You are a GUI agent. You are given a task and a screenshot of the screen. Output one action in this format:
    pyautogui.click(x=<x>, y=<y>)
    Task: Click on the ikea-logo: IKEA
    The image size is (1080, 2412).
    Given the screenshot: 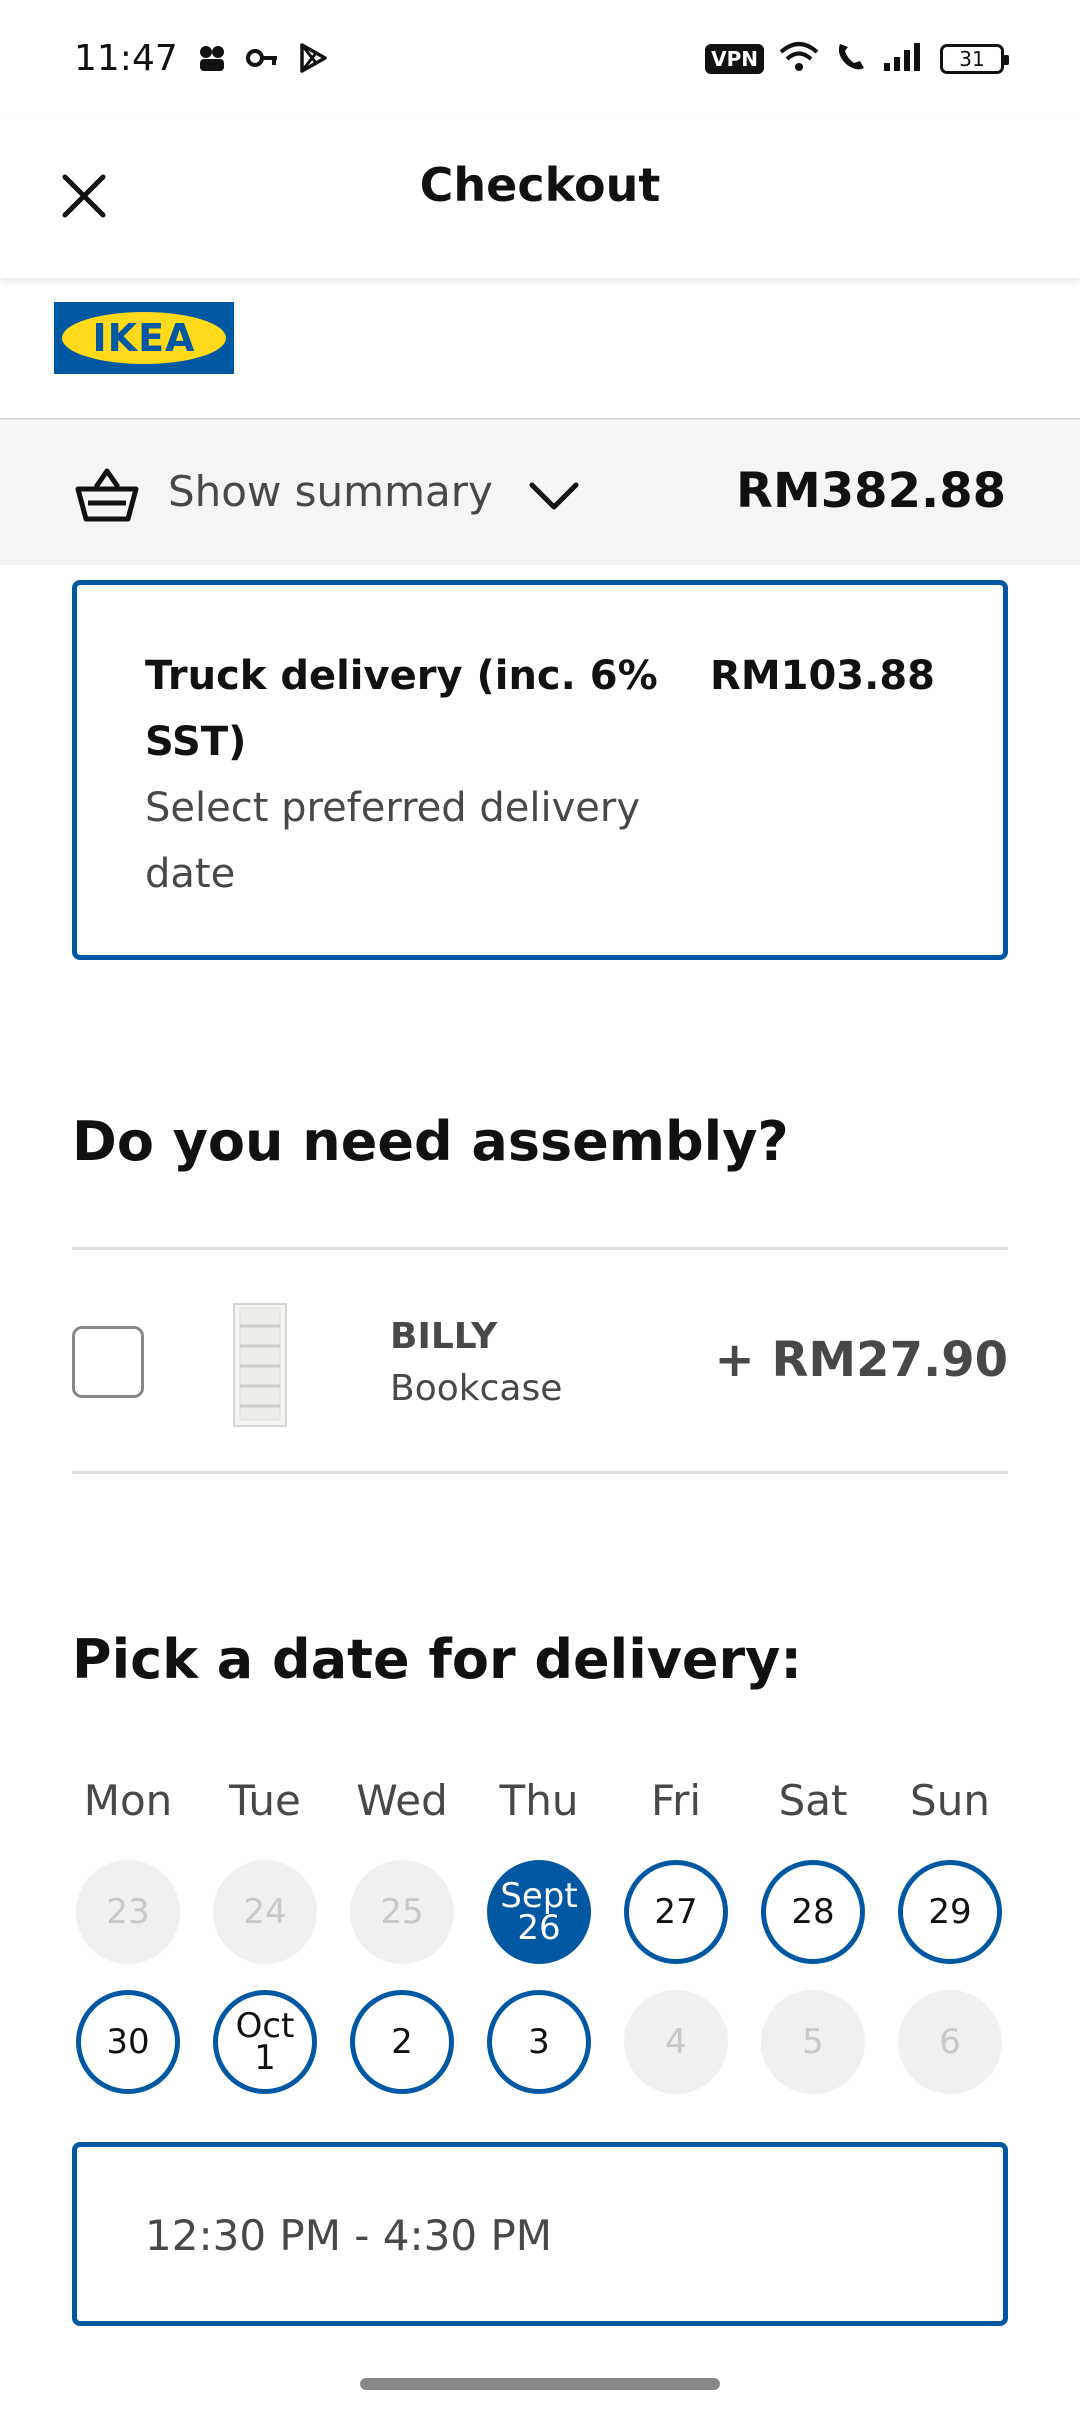 What is the action you would take?
    pyautogui.click(x=144, y=338)
    